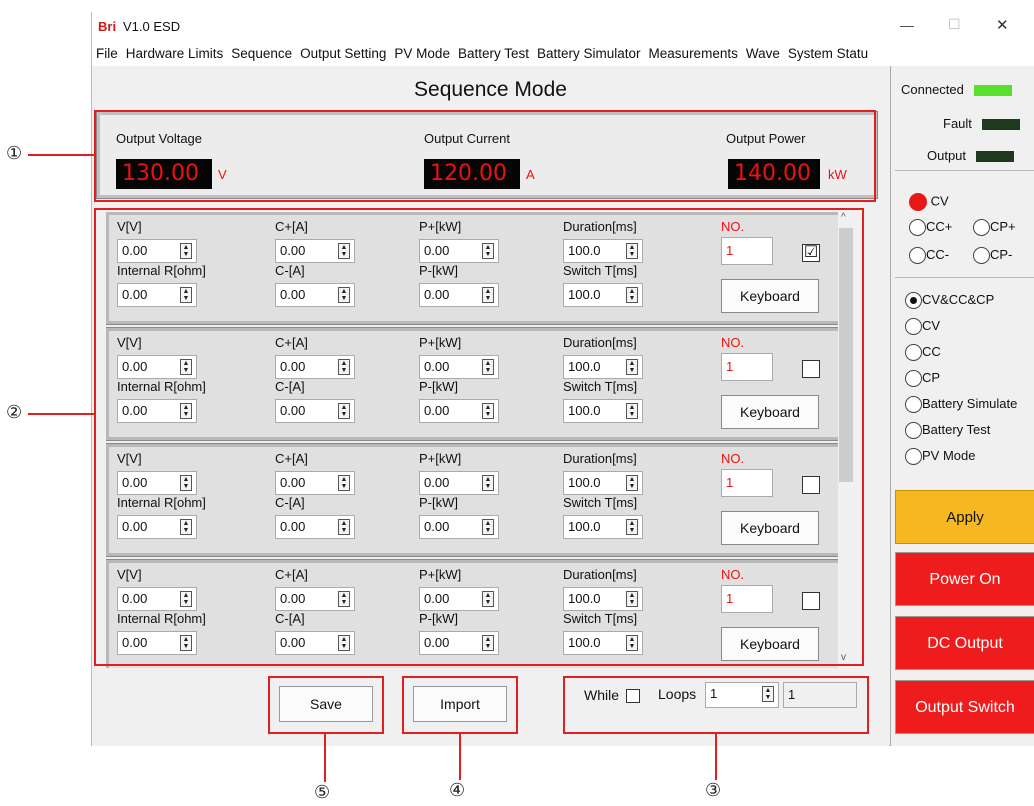 The image size is (1034, 806). Describe the element at coordinates (1001, 254) in the screenshot. I see `radio-cpm-label: CP-` at that location.